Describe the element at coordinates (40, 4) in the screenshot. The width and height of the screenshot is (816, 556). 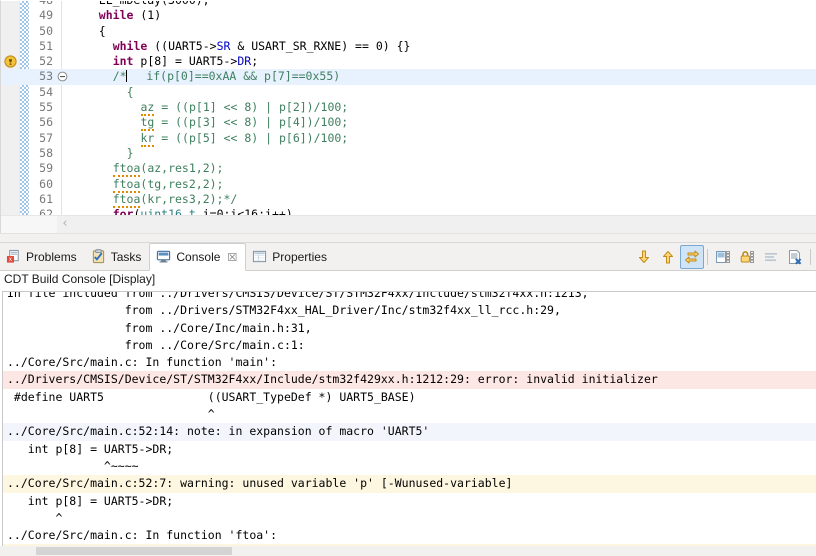
I see `line-number: 48` at that location.